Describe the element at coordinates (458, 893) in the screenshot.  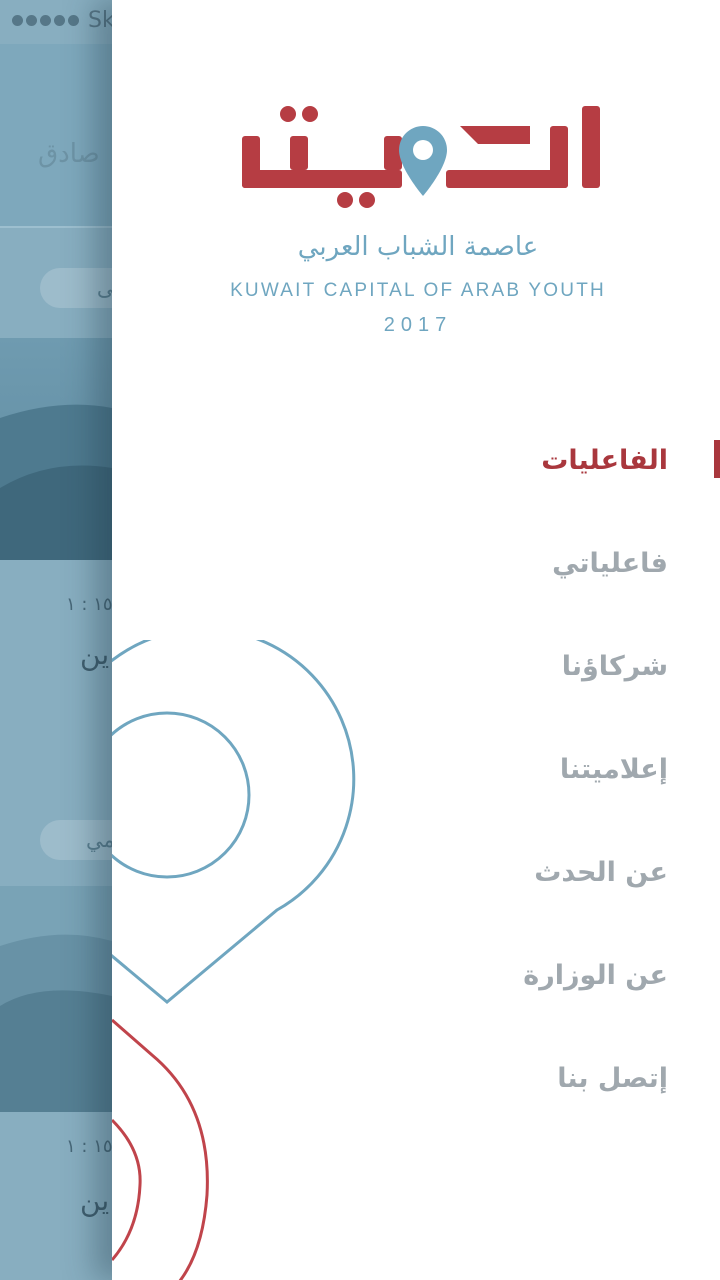
I see `menu-item-about-event: عن الحدث` at that location.